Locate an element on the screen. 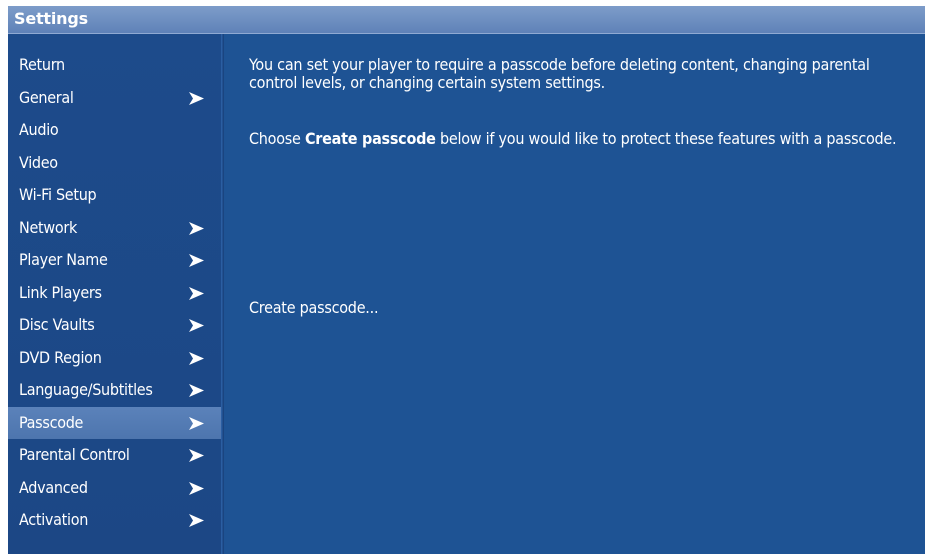  sidebar-item-label: Passcode is located at coordinates (51, 422).